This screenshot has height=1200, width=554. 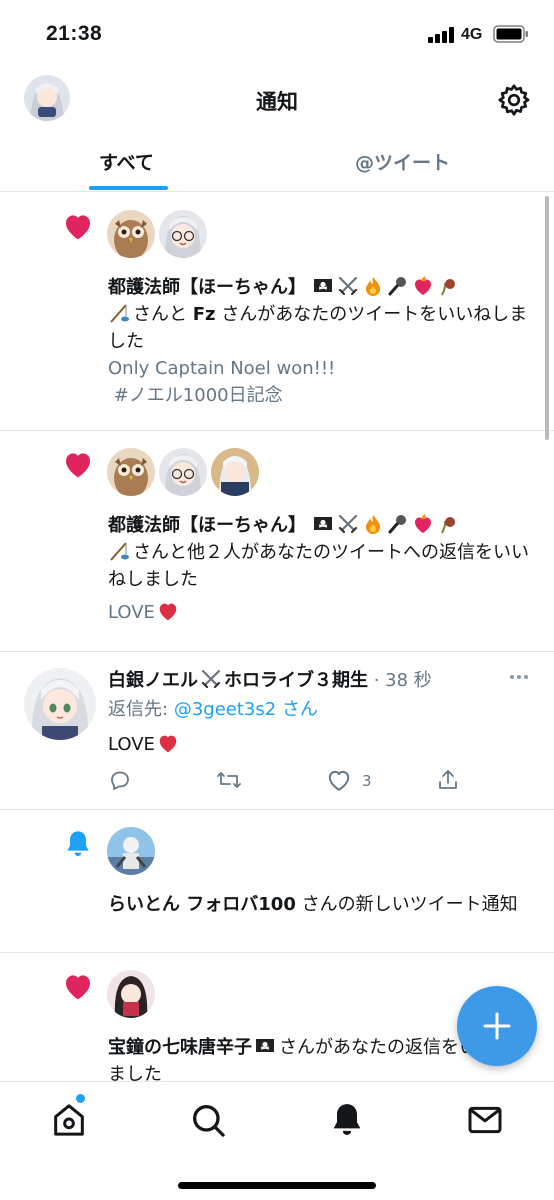 I want to click on tweet-snippet: Only Captain Noel won!!! #ノエル1000日記念, so click(x=222, y=382).